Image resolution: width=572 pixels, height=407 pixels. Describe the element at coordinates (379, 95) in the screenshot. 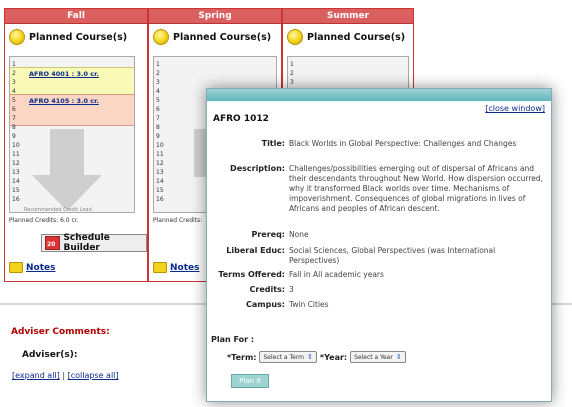

I see `popup-title-bar` at that location.